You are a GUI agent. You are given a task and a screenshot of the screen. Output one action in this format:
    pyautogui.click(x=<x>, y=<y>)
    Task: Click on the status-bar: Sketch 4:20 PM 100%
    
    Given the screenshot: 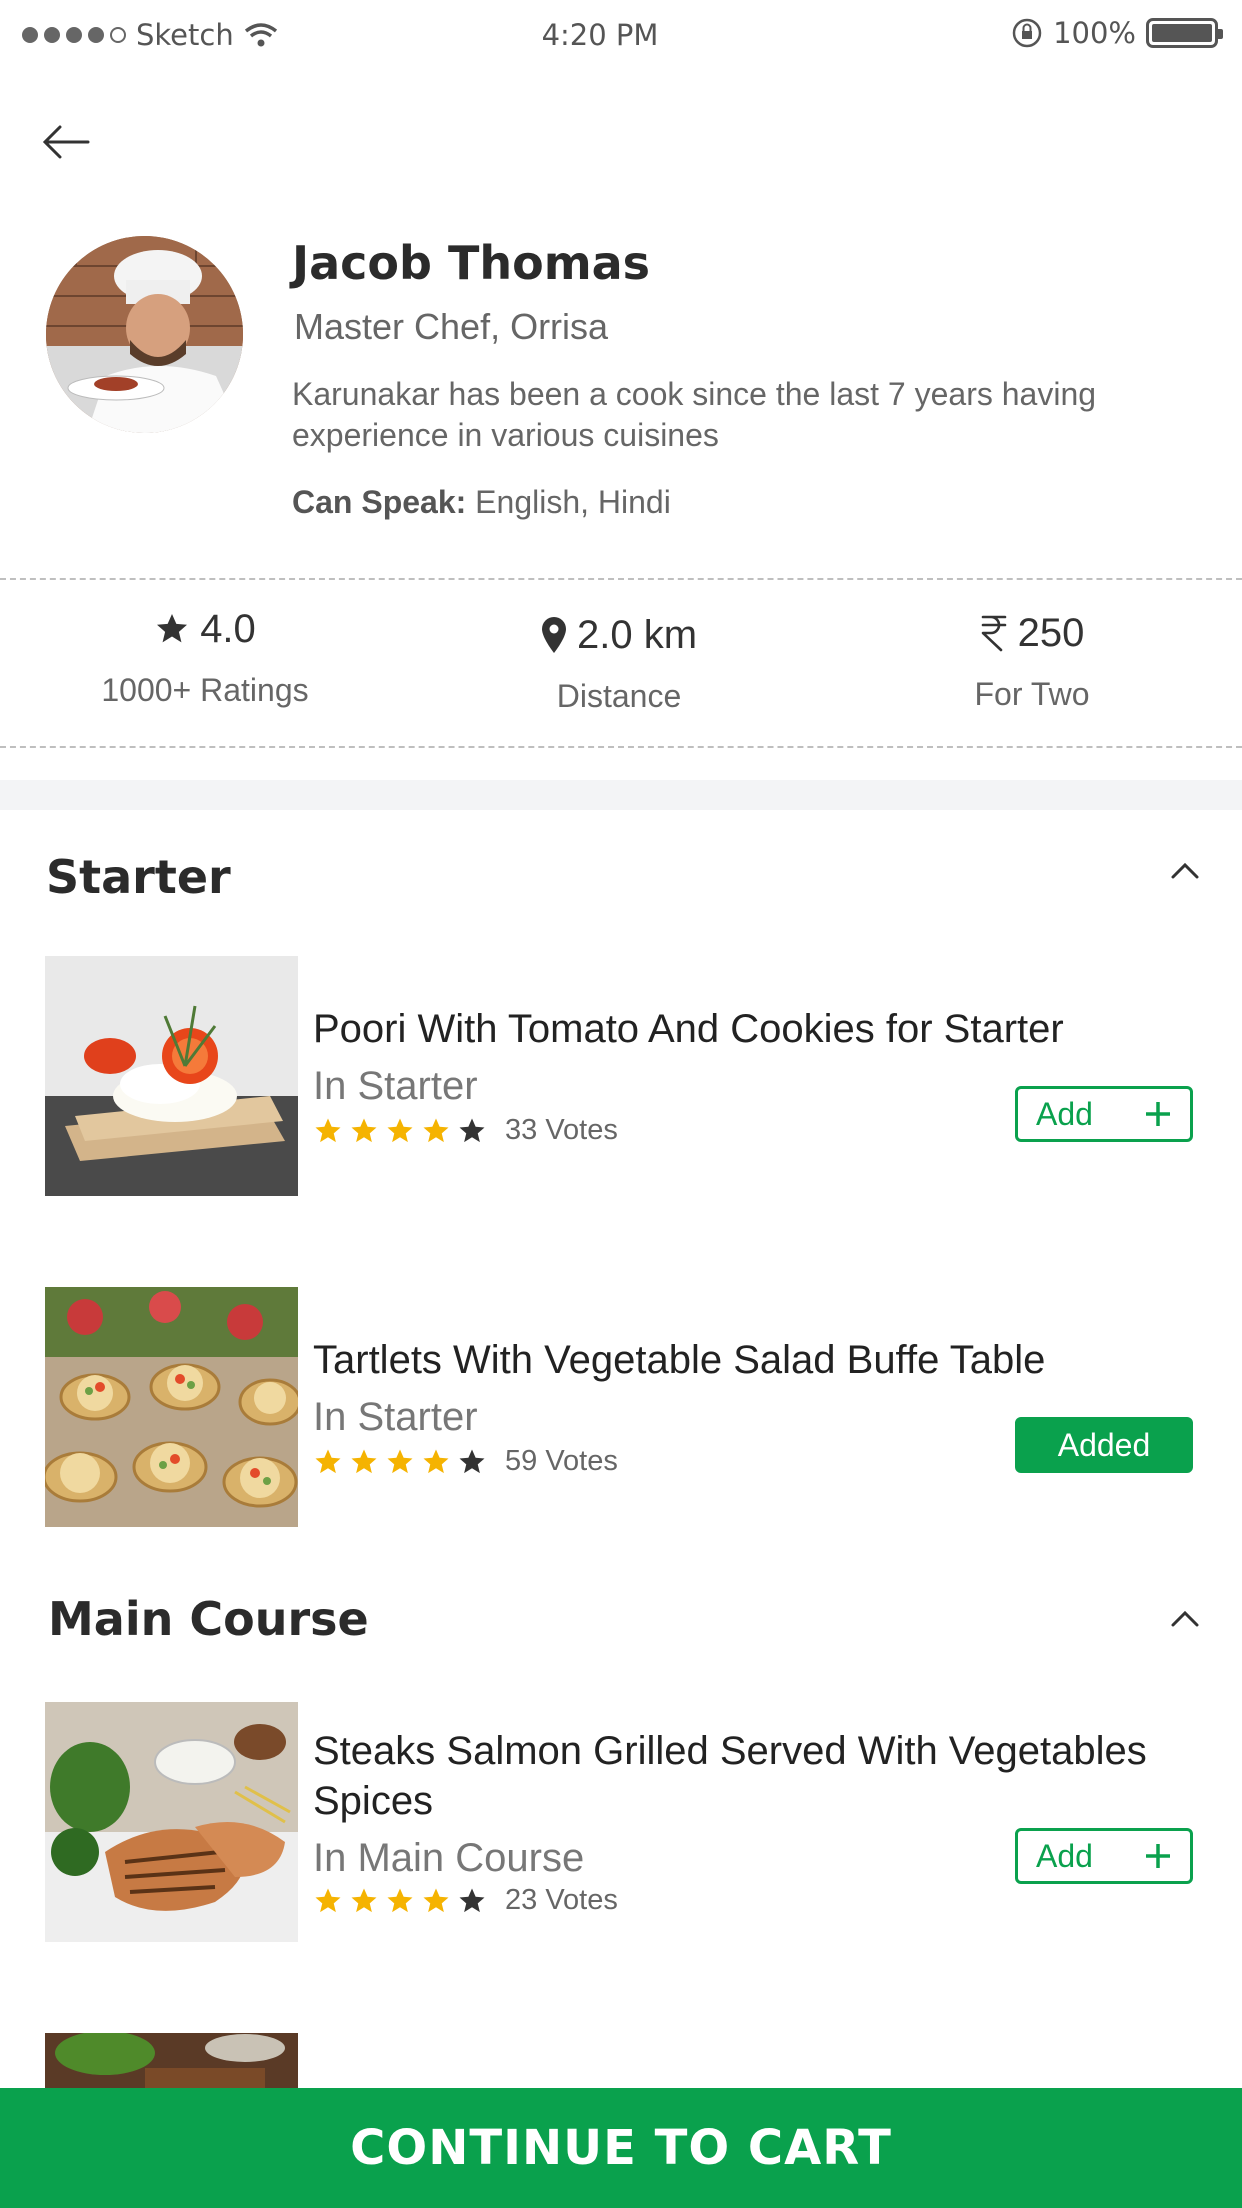 What is the action you would take?
    pyautogui.click(x=621, y=37)
    